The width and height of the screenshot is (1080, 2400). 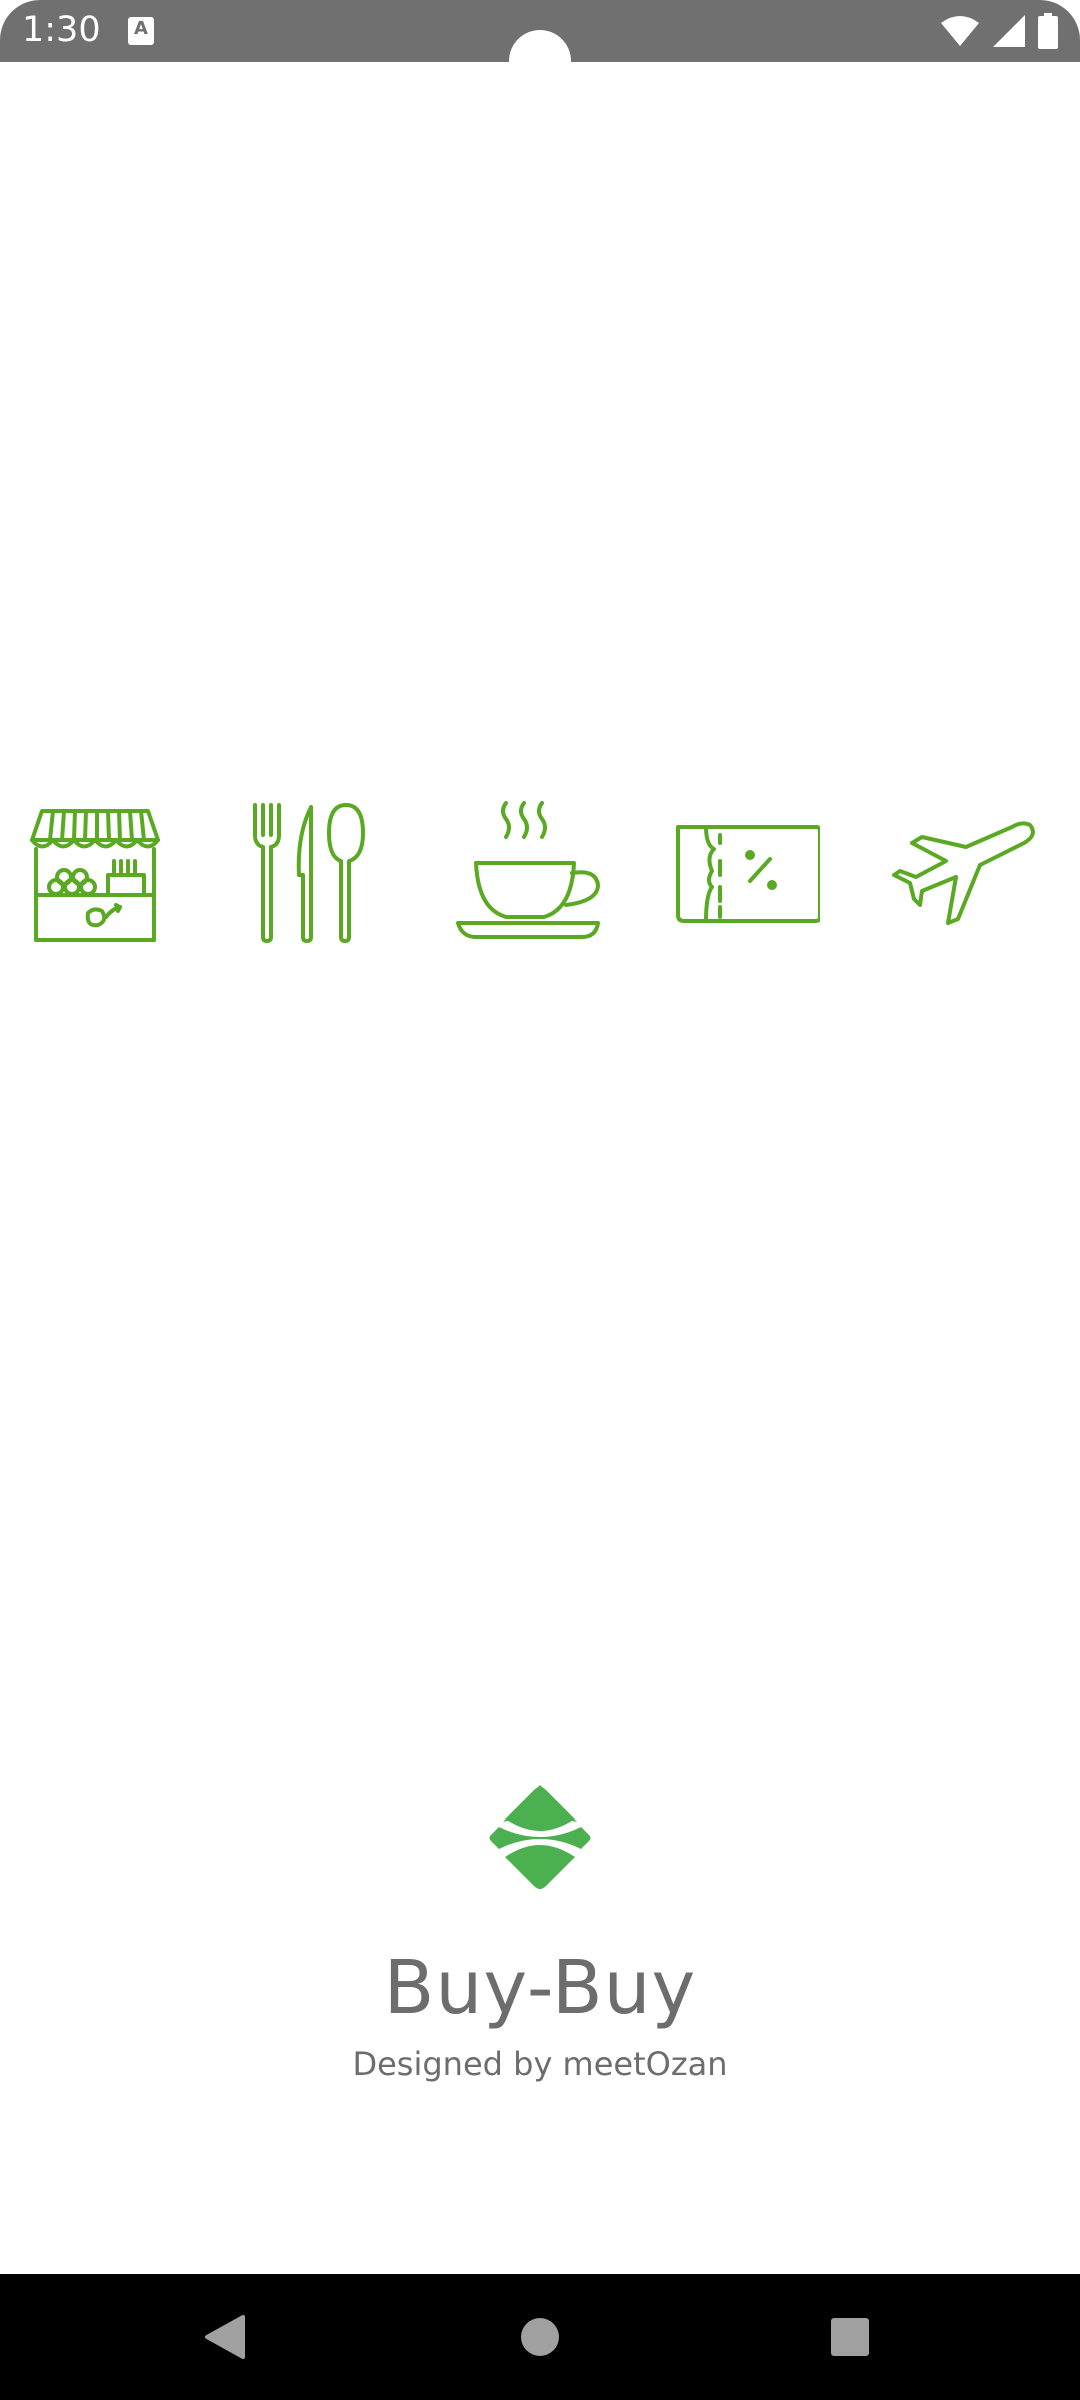 I want to click on coffee-cup-icon, so click(x=525, y=870).